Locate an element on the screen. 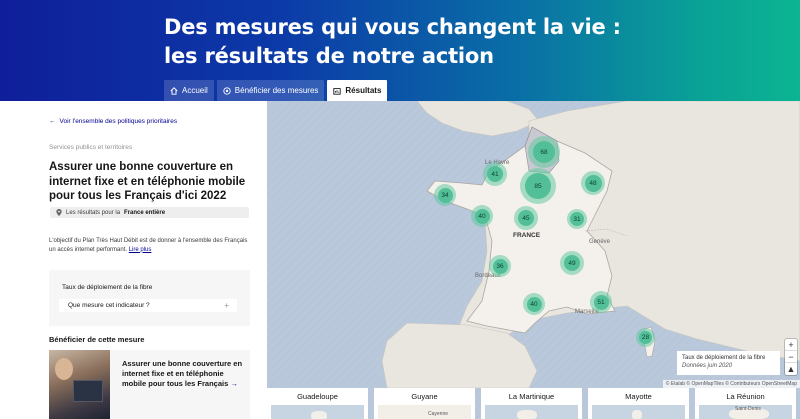 Image resolution: width=800 pixels, height=419 pixels. map-cluster: 36 is located at coordinates (500, 266).